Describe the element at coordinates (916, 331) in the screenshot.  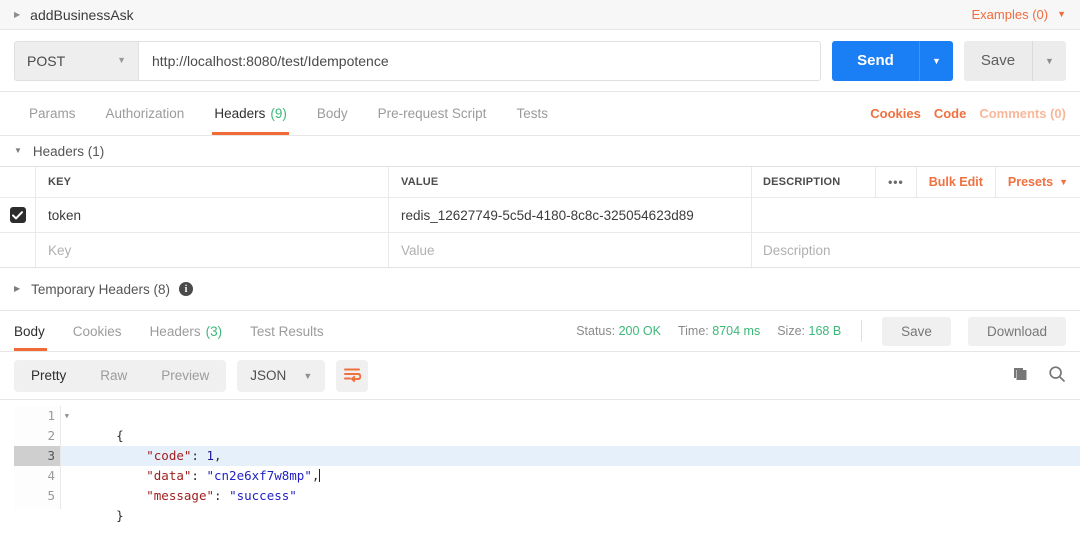
I see `response-save-button: Save` at that location.